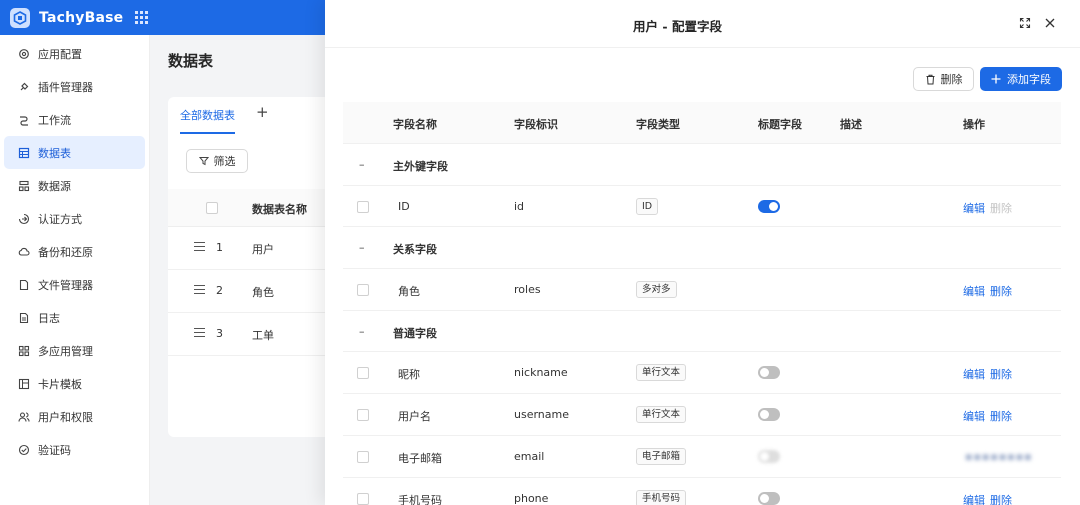  Describe the element at coordinates (414, 417) in the screenshot. I see `field-name: 用户名` at that location.